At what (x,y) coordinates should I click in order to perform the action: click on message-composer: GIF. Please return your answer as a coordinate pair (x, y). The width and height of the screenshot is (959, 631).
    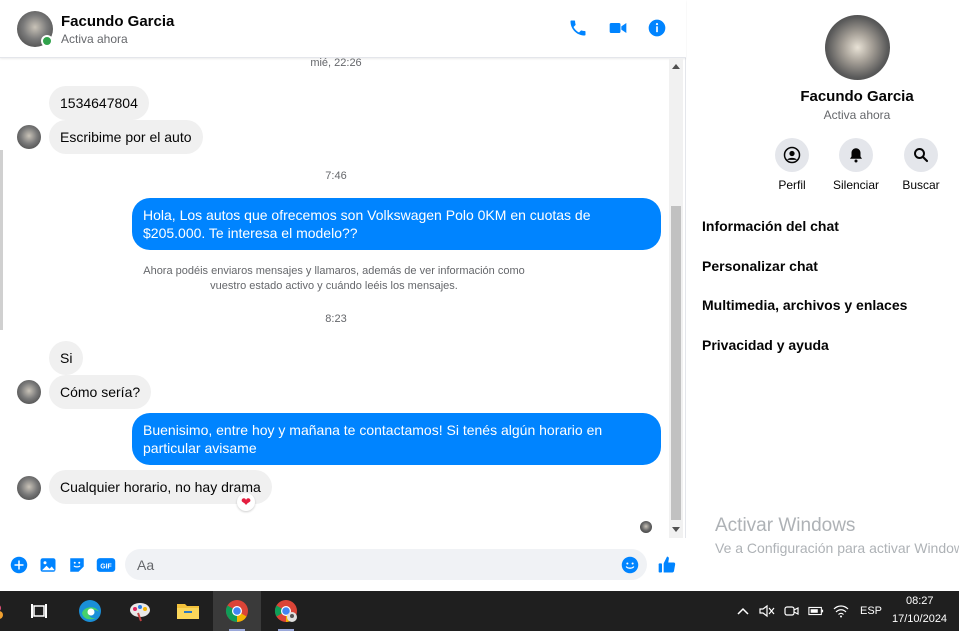
    Looking at the image, I should click on (343, 564).